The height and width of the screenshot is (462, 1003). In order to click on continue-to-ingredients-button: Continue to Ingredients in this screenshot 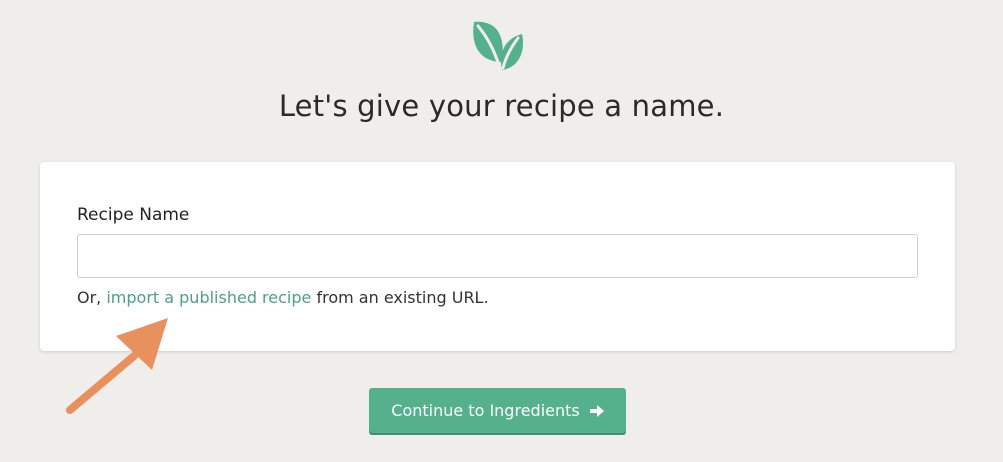, I will do `click(497, 410)`.